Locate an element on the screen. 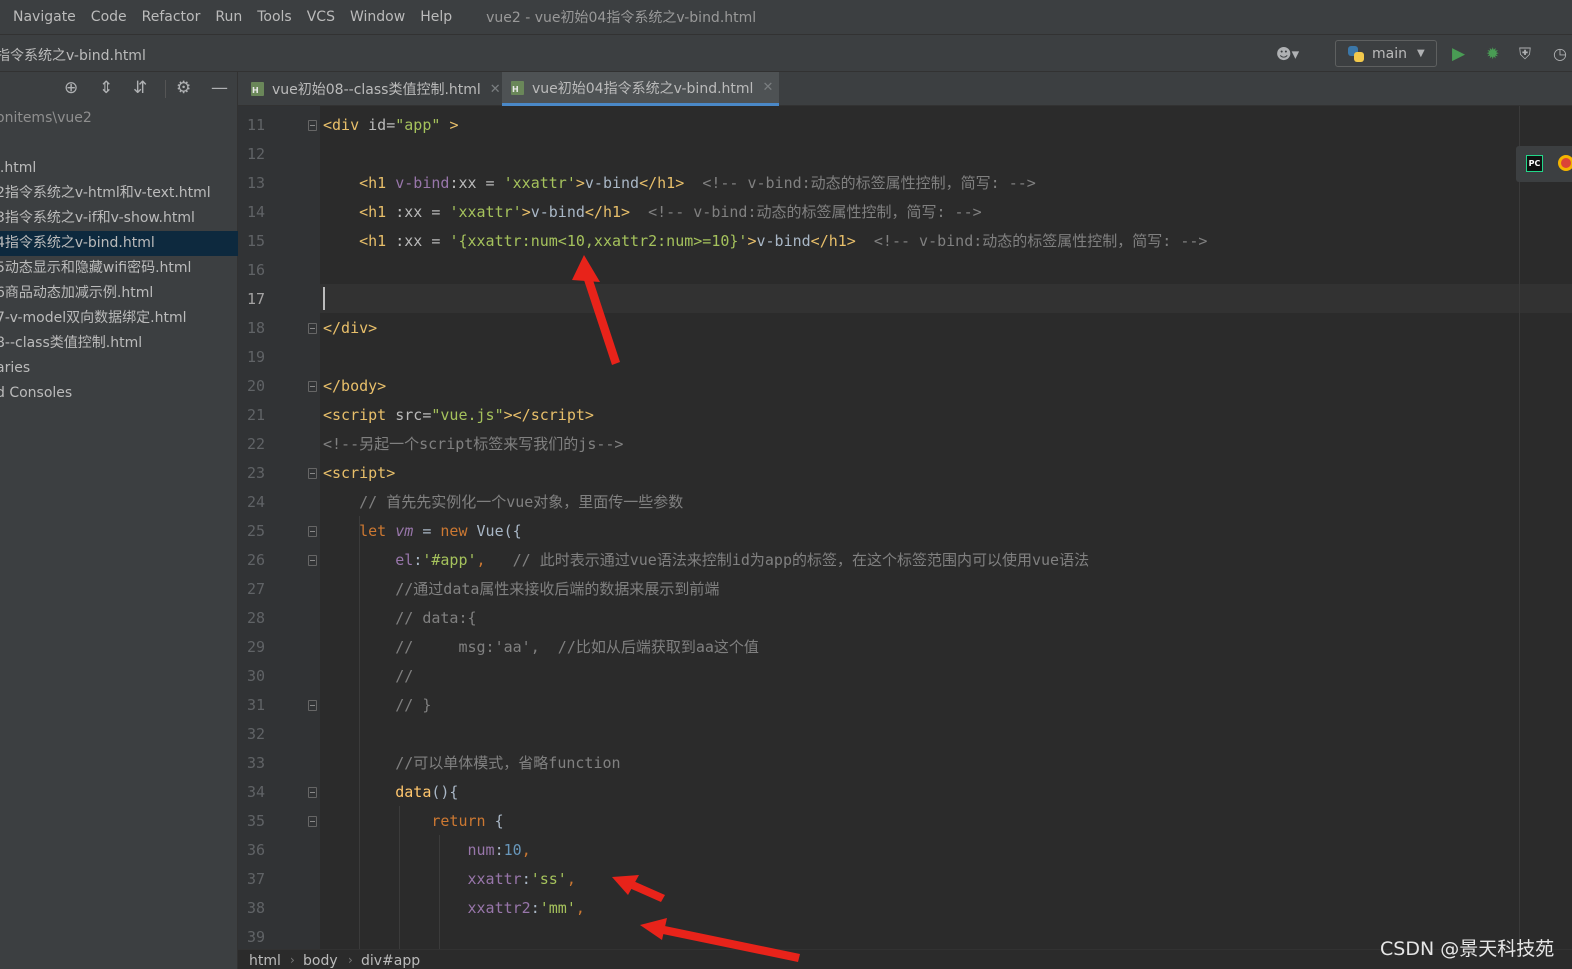 The image size is (1572, 969). line-number: 20 is located at coordinates (255, 386).